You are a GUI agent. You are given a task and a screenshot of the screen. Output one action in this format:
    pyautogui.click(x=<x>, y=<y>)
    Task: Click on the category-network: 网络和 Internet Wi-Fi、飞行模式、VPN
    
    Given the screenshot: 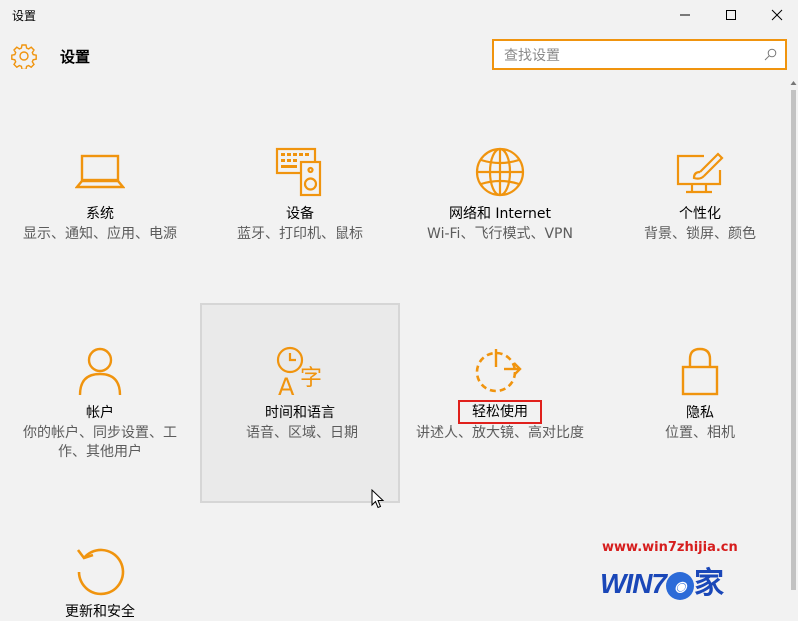 What is the action you would take?
    pyautogui.click(x=500, y=204)
    